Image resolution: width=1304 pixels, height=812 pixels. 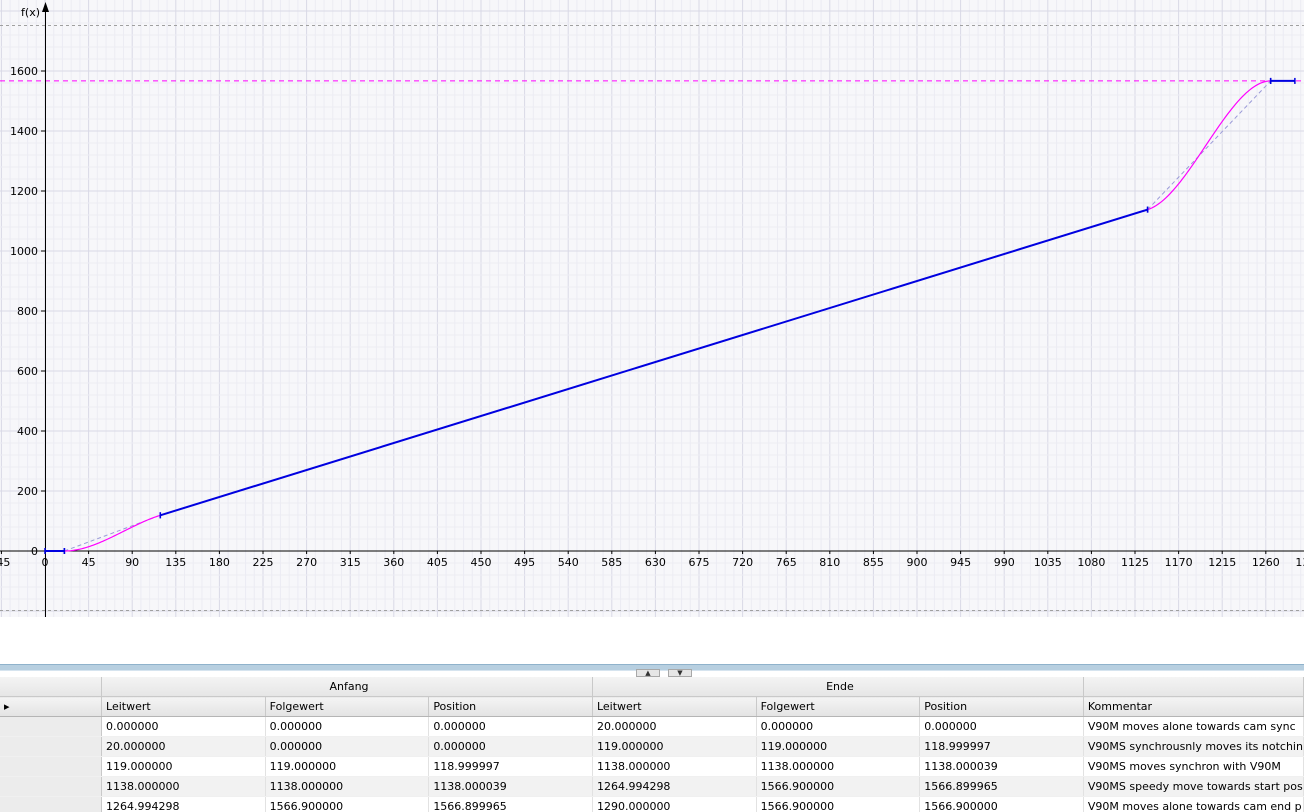 I want to click on collapse-up-button: ▲, so click(x=648, y=673).